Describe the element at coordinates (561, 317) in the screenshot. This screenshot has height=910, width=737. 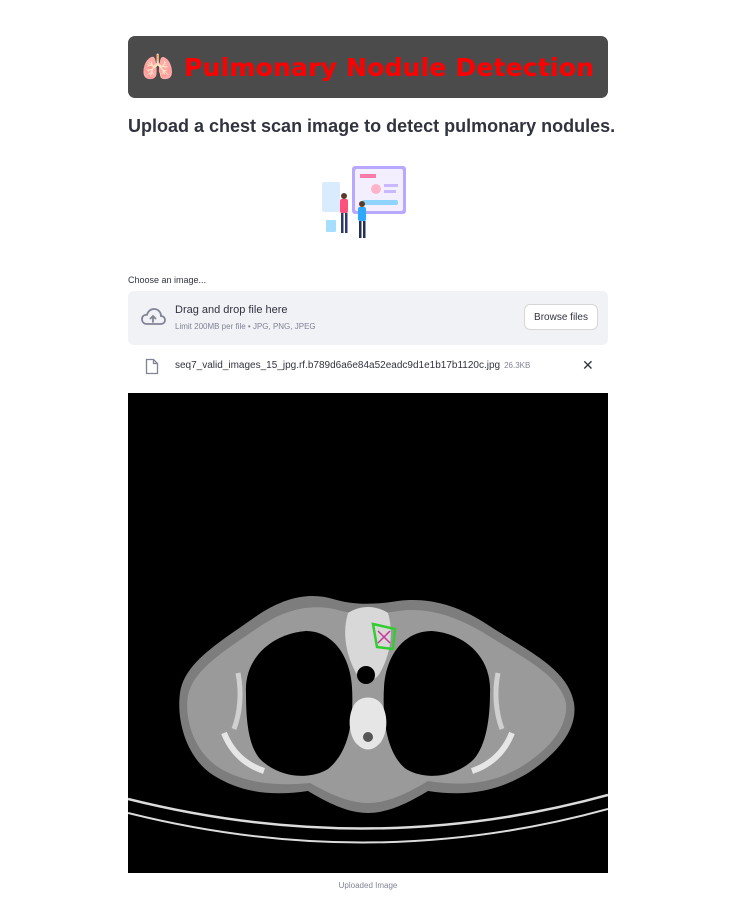
I see `browse-files-button: Browse files` at that location.